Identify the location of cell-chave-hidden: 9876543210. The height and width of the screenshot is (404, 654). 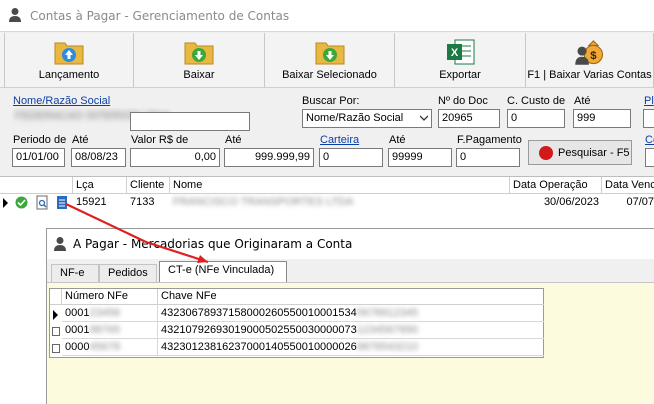
(387, 347).